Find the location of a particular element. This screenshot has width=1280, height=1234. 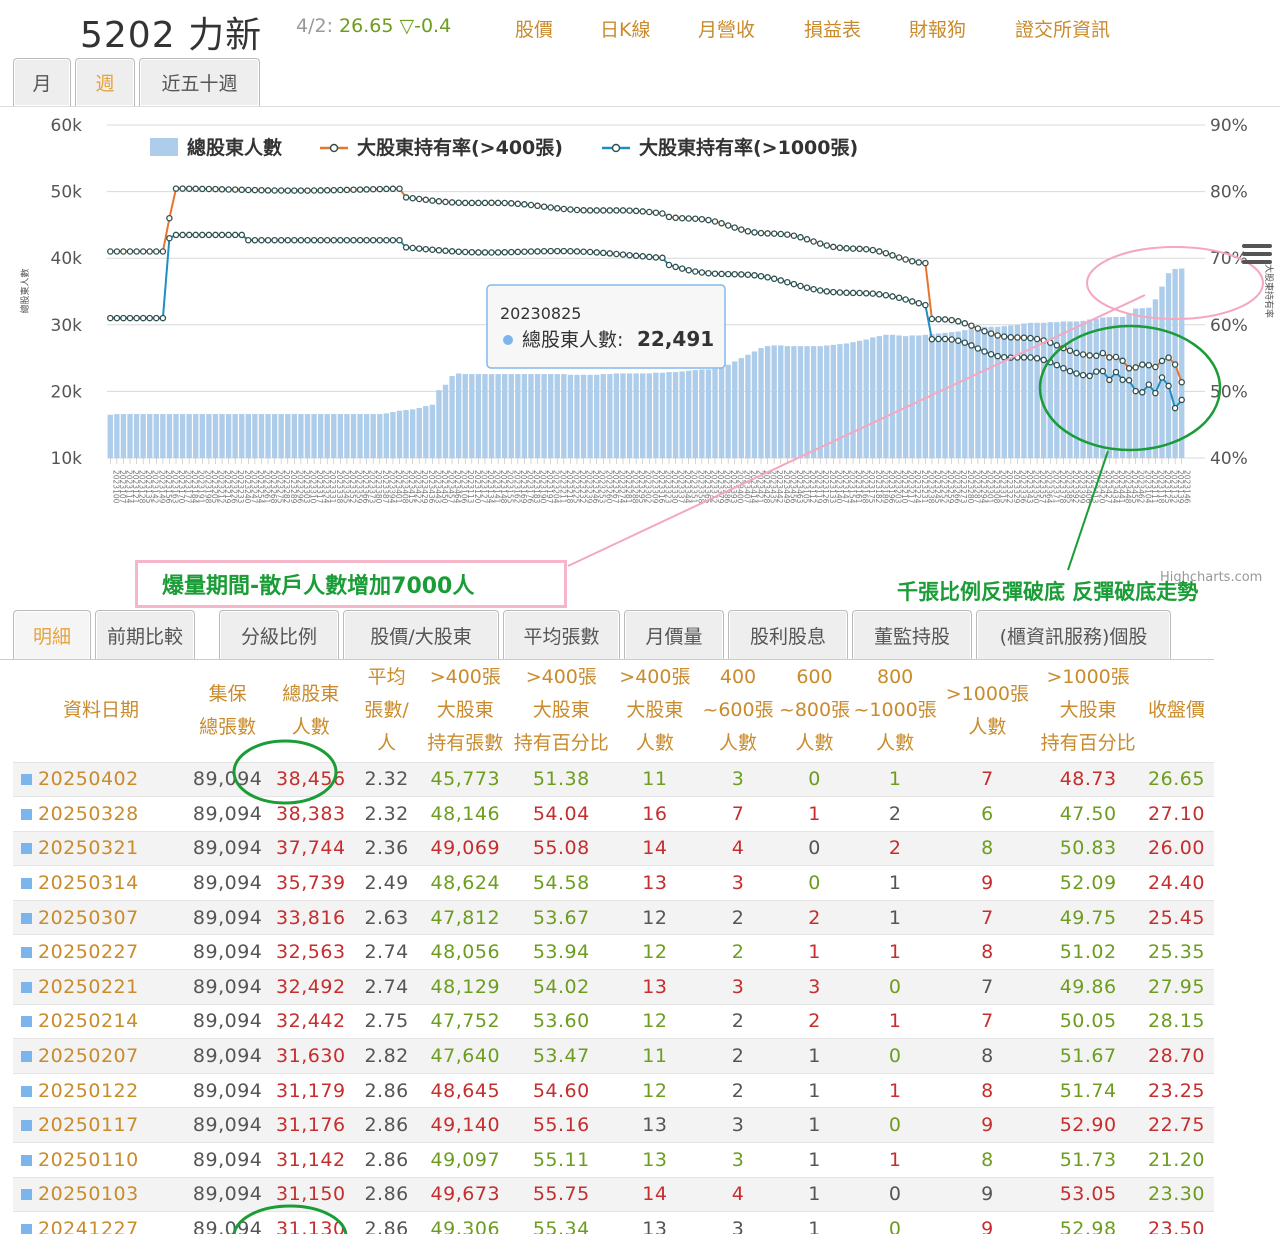

legend-shareholders: 總股東人數 is located at coordinates (234, 147).